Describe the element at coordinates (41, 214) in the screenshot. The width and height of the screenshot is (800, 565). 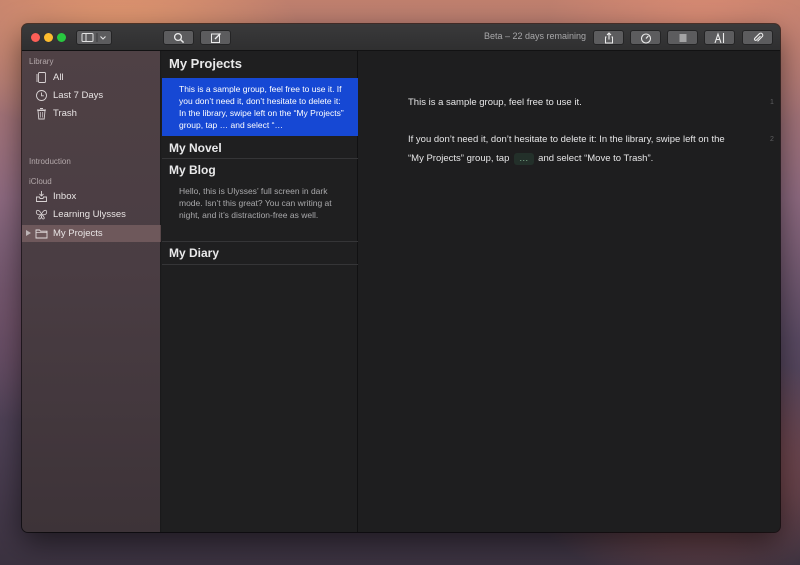
I see `butterfly-icon` at that location.